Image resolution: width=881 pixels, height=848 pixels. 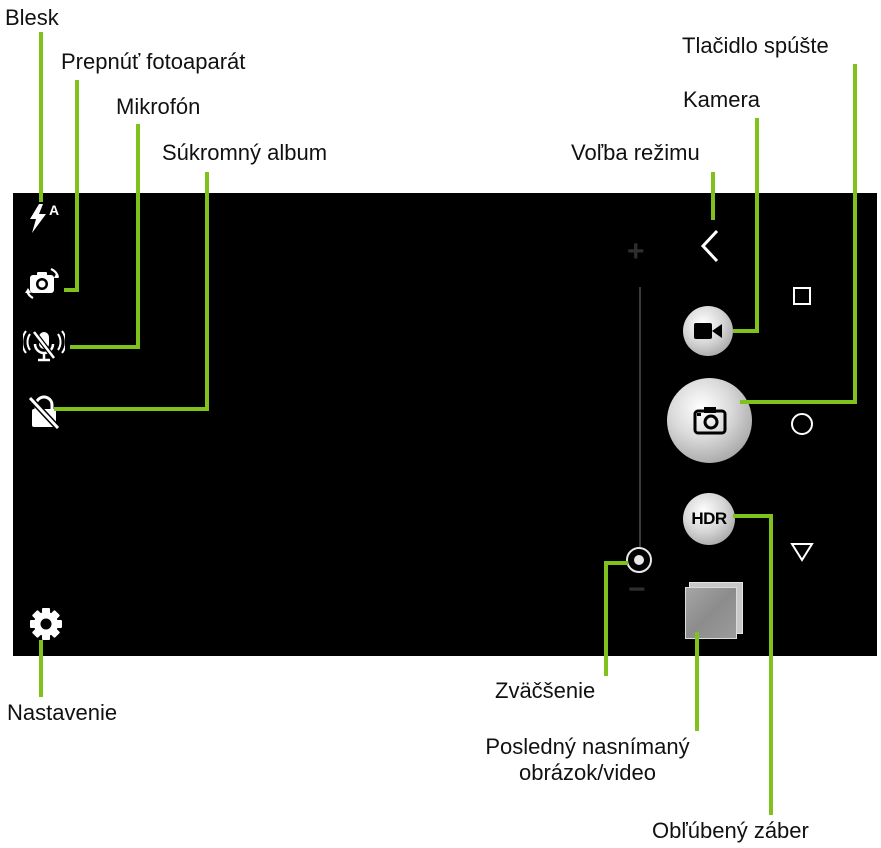 What do you see at coordinates (71, 186) in the screenshot?
I see `callout-line-switch-camera` at bounding box center [71, 186].